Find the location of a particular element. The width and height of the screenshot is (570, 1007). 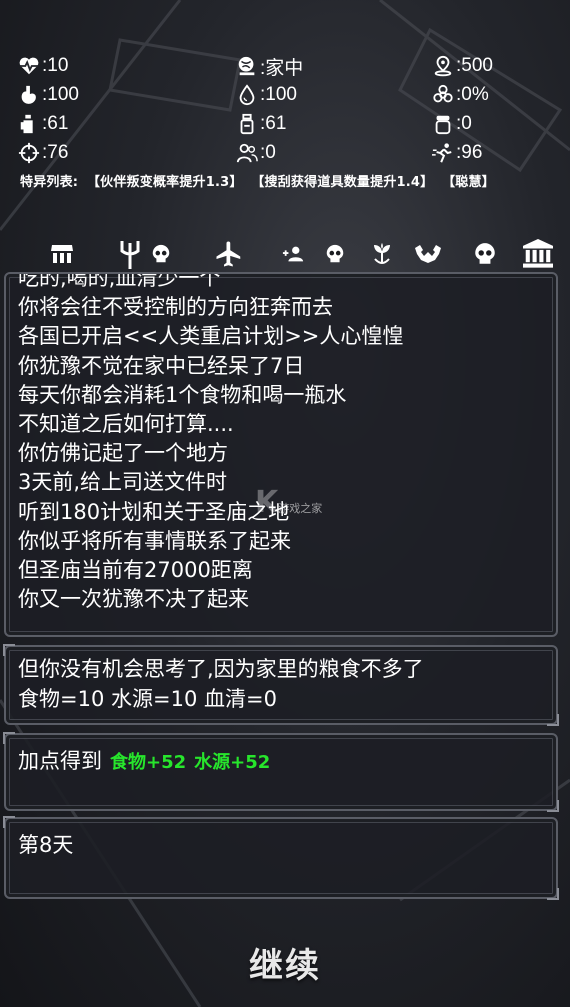

day-panel: 第8天 is located at coordinates (281, 858).